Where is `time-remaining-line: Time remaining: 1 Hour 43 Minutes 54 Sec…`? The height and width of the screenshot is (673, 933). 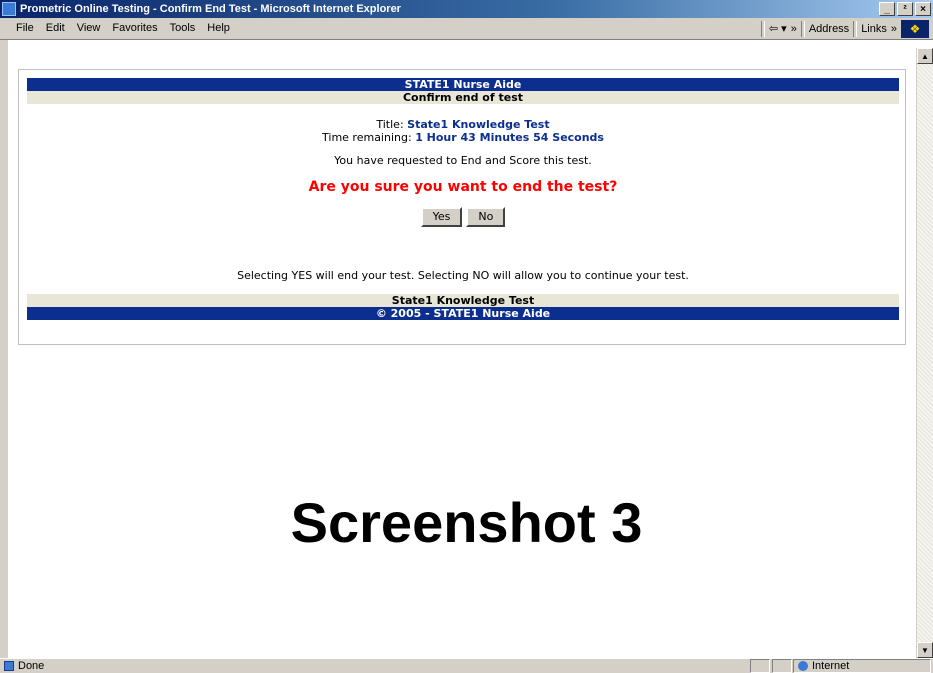 time-remaining-line: Time remaining: 1 Hour 43 Minutes 54 Sec… is located at coordinates (463, 137).